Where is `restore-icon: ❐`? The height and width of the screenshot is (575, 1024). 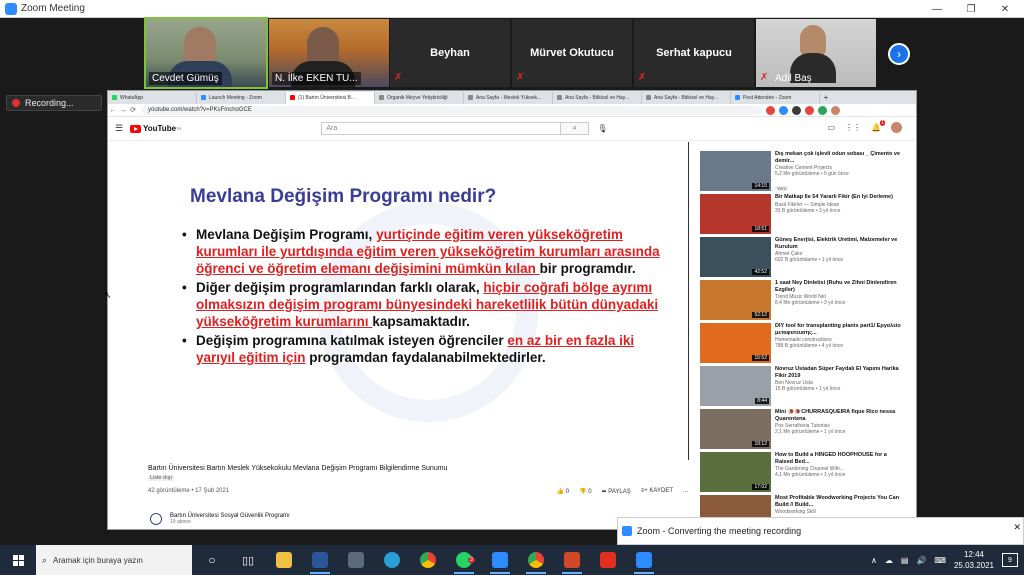 restore-icon: ❐ is located at coordinates (971, 9).